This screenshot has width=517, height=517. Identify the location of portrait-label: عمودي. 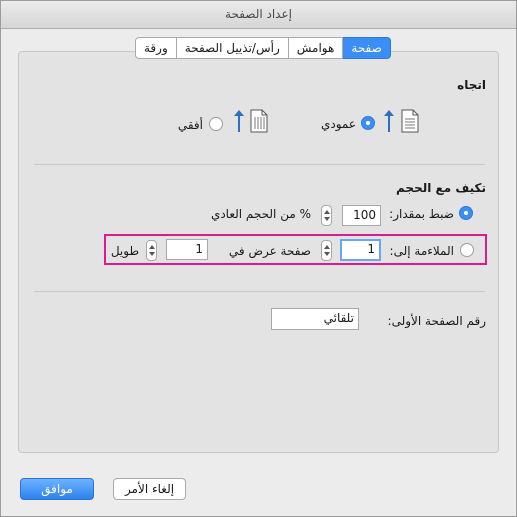
(338, 124).